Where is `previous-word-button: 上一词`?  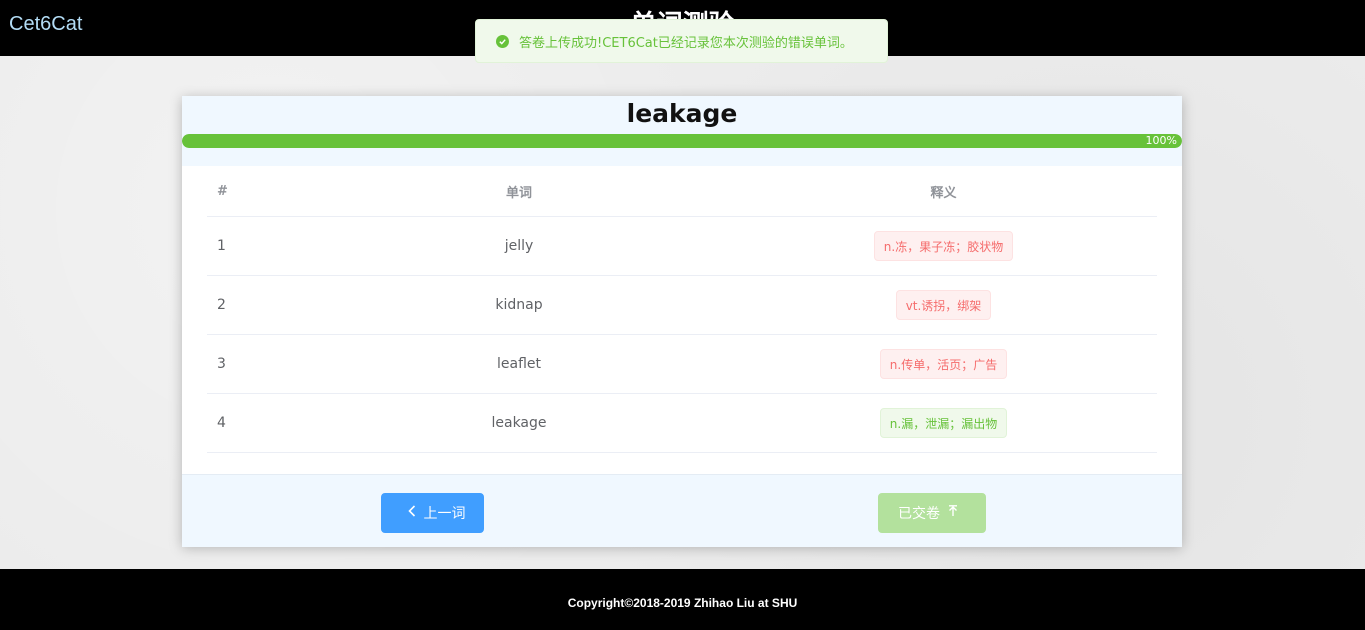 previous-word-button: 上一词 is located at coordinates (432, 513).